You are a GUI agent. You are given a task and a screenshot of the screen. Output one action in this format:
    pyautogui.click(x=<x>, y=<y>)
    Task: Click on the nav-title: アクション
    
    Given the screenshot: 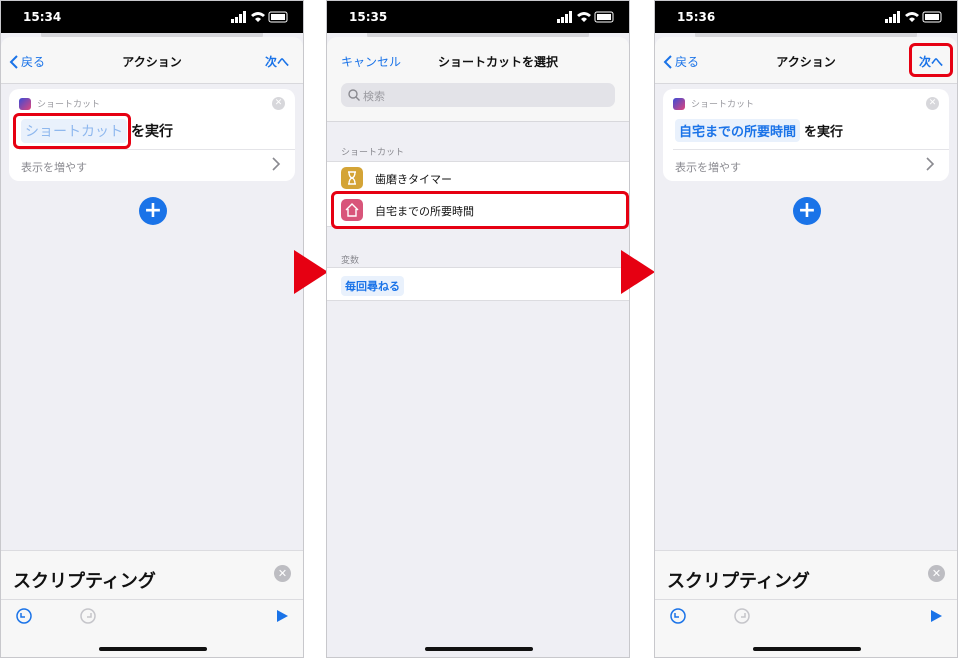 What is the action you would take?
    pyautogui.click(x=152, y=62)
    